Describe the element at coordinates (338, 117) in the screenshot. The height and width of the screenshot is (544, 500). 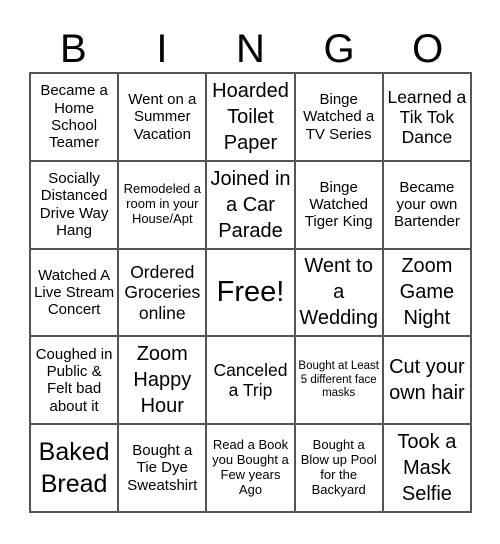
I see `bingo-cell: Binge Watched a TV Series` at that location.